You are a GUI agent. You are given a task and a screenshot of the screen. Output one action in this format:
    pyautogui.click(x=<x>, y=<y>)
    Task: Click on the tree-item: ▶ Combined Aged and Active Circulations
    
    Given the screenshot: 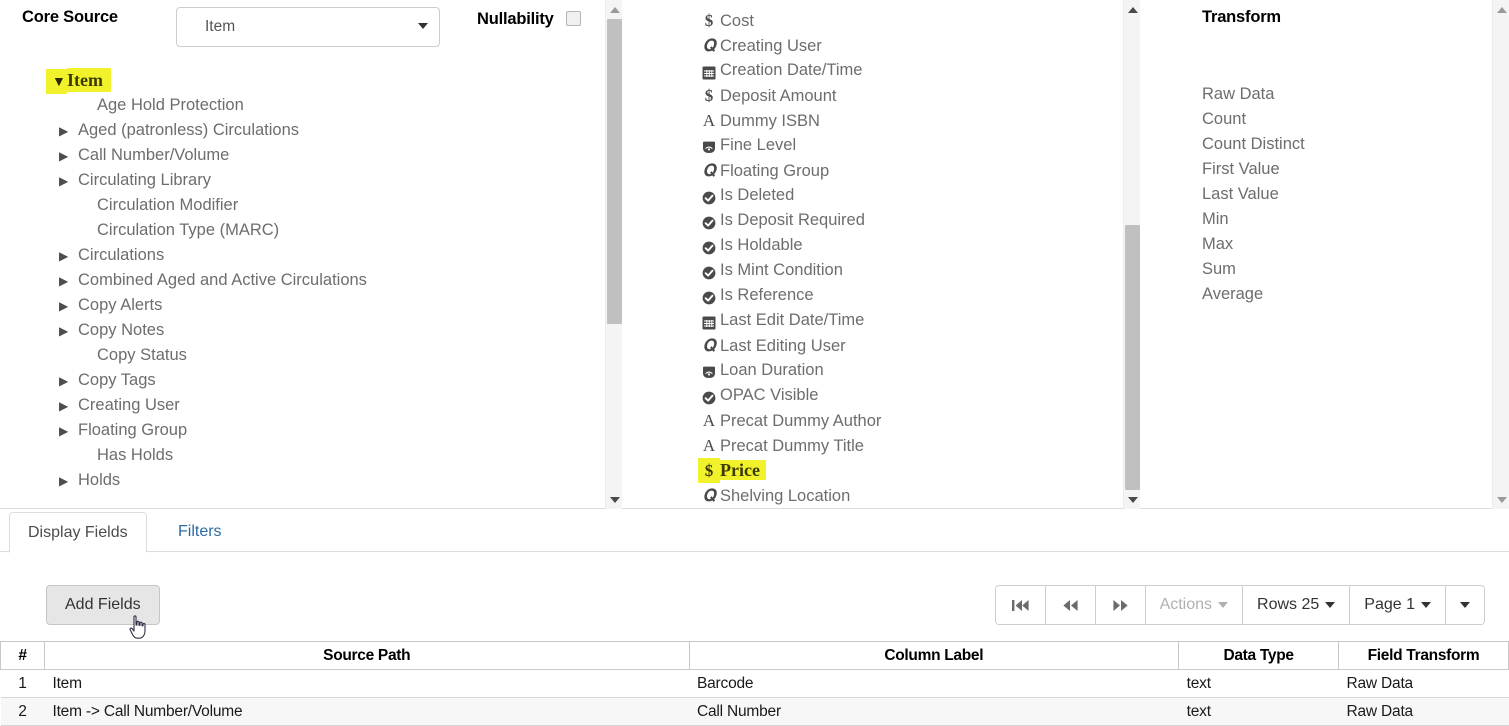 What is the action you would take?
    pyautogui.click(x=302, y=280)
    